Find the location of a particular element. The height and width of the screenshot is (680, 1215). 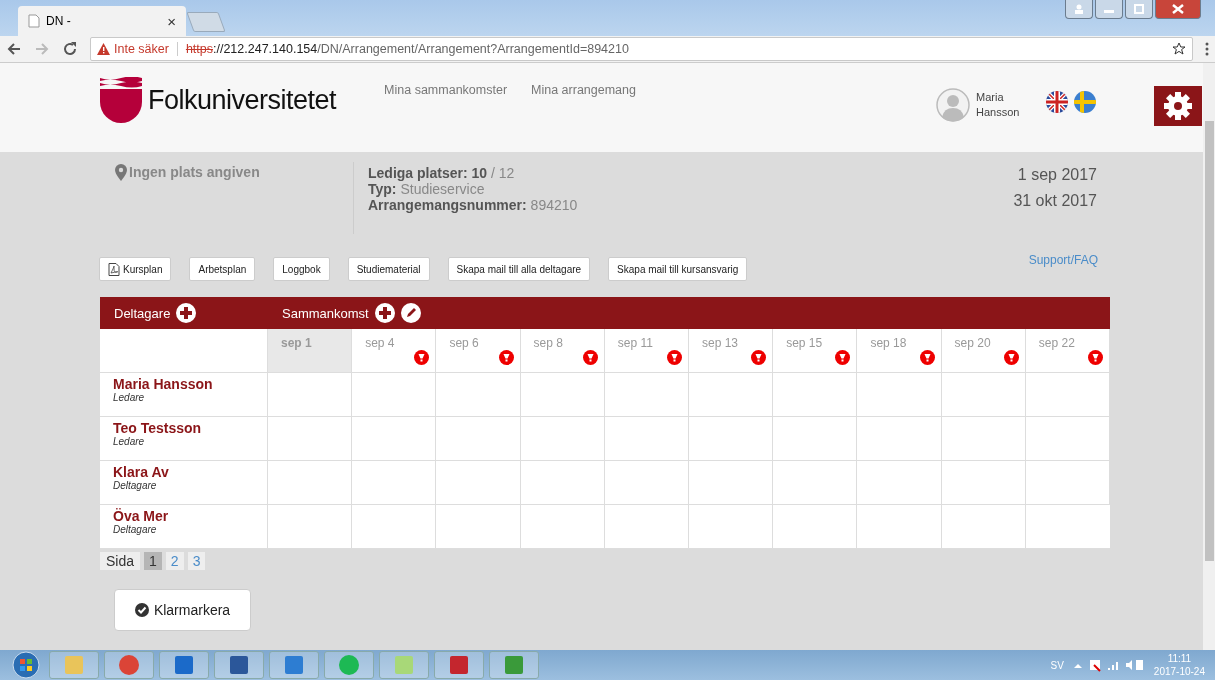

address-bar: Inte säker https://212.247.140.154/DN/Arrangement/Arrangement?ArrangementId=894210 is located at coordinates (641, 49).